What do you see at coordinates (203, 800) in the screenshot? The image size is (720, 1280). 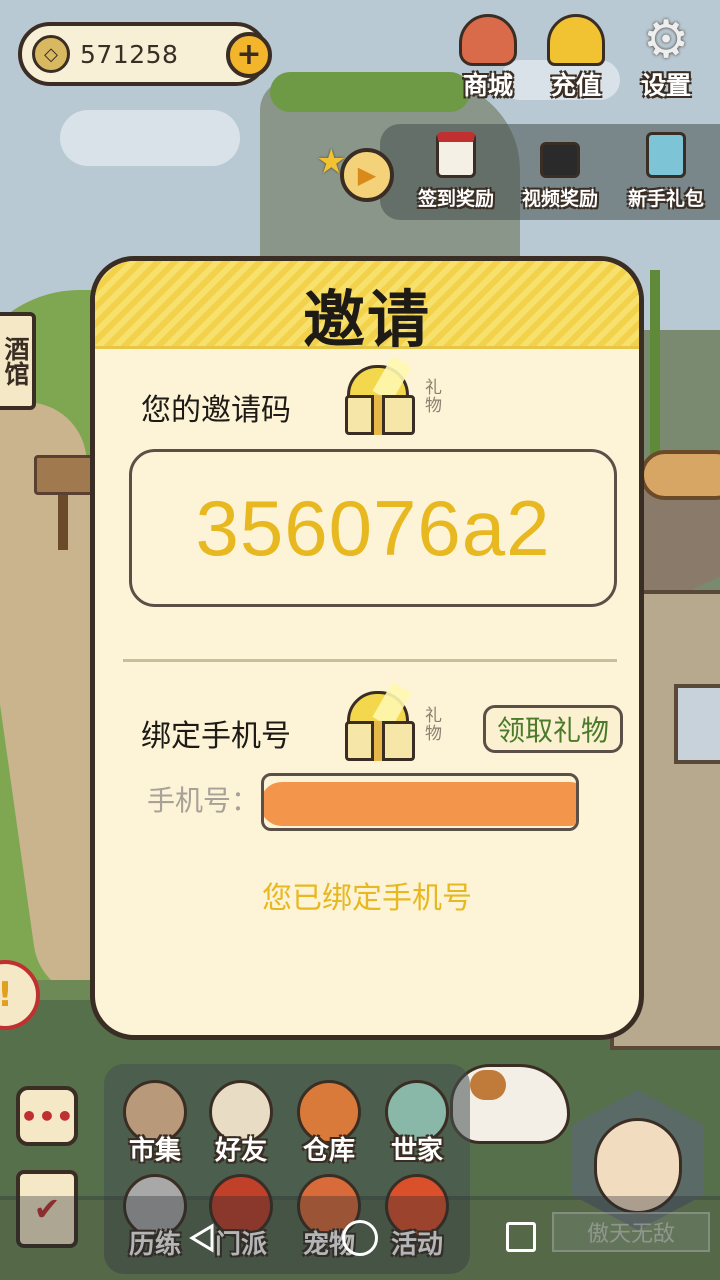 I see `phone-label: 手机号：` at bounding box center [203, 800].